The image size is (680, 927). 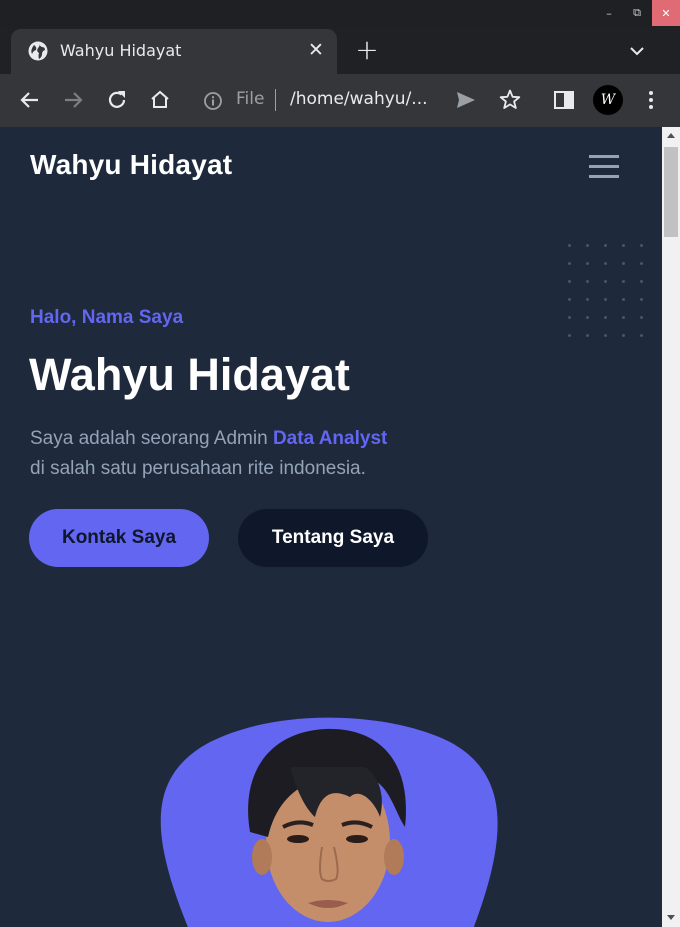 I want to click on profile-avatar: W, so click(x=608, y=100).